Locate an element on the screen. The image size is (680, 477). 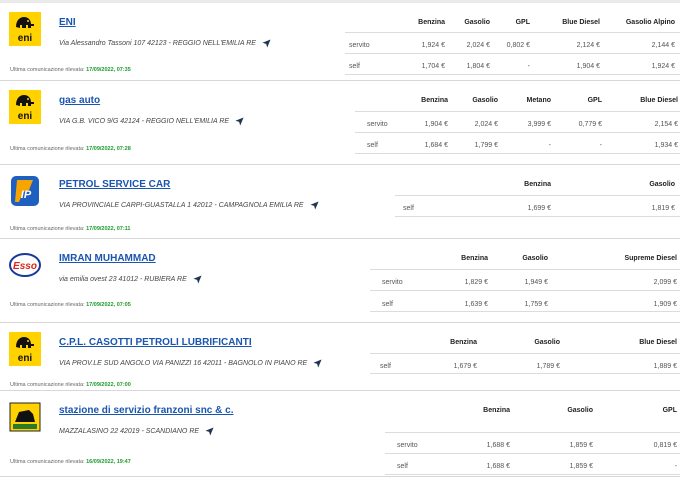
esso-logo-icon: Esso is located at coordinates (25, 265).